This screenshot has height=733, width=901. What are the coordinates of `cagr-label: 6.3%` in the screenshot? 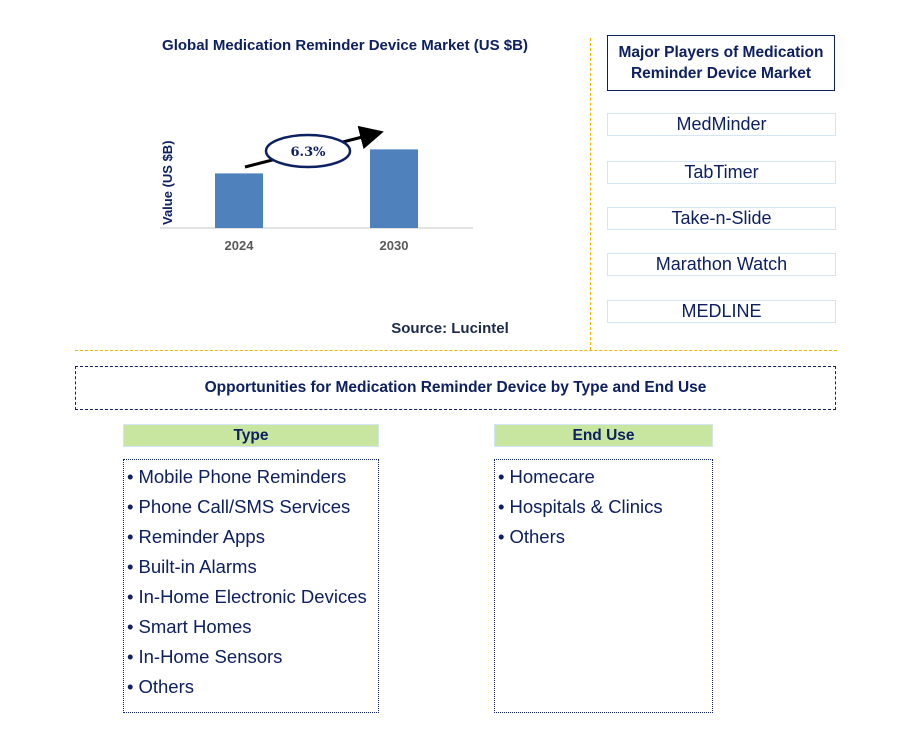 It's located at (309, 152).